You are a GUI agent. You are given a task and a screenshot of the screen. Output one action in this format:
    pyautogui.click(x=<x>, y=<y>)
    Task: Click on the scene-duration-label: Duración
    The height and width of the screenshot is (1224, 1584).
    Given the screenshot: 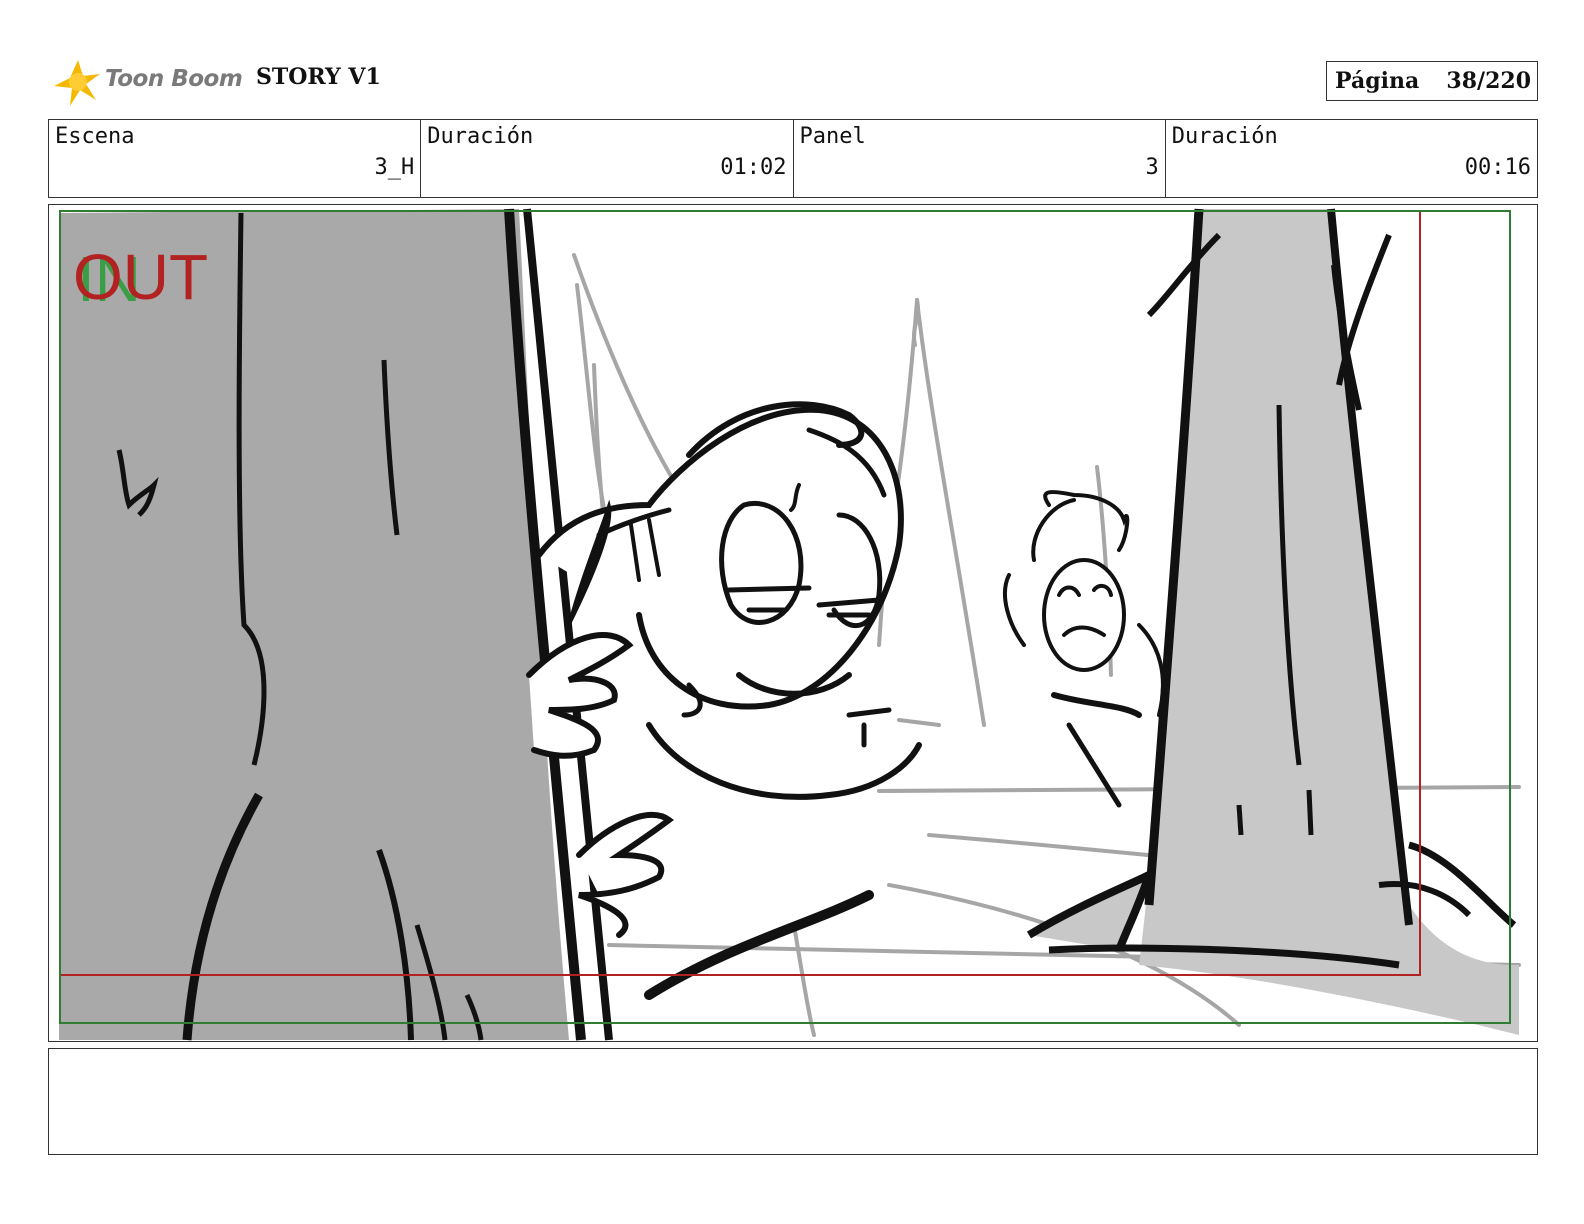 What is the action you would take?
    pyautogui.click(x=480, y=136)
    